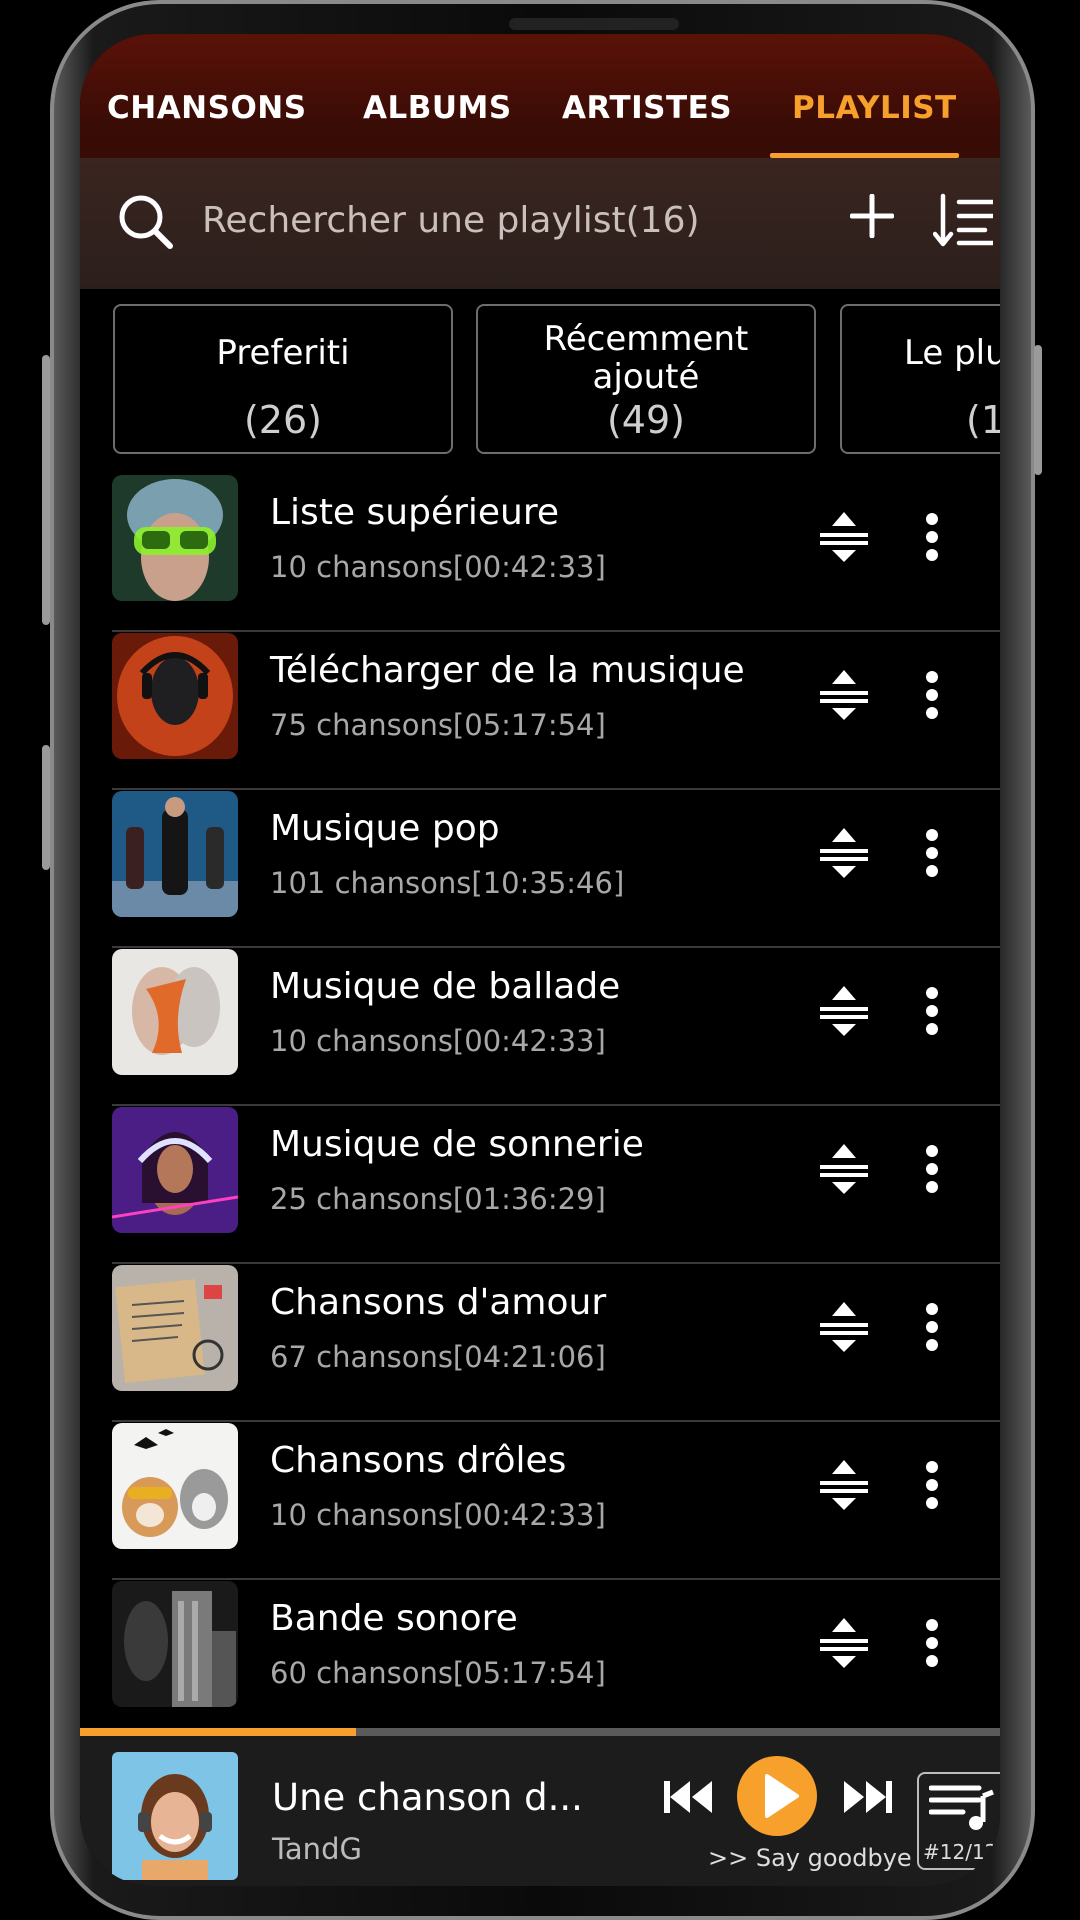 The image size is (1080, 1920). What do you see at coordinates (438, 725) in the screenshot?
I see `playlist-subtitle: 75 chansons[05:17:54]` at bounding box center [438, 725].